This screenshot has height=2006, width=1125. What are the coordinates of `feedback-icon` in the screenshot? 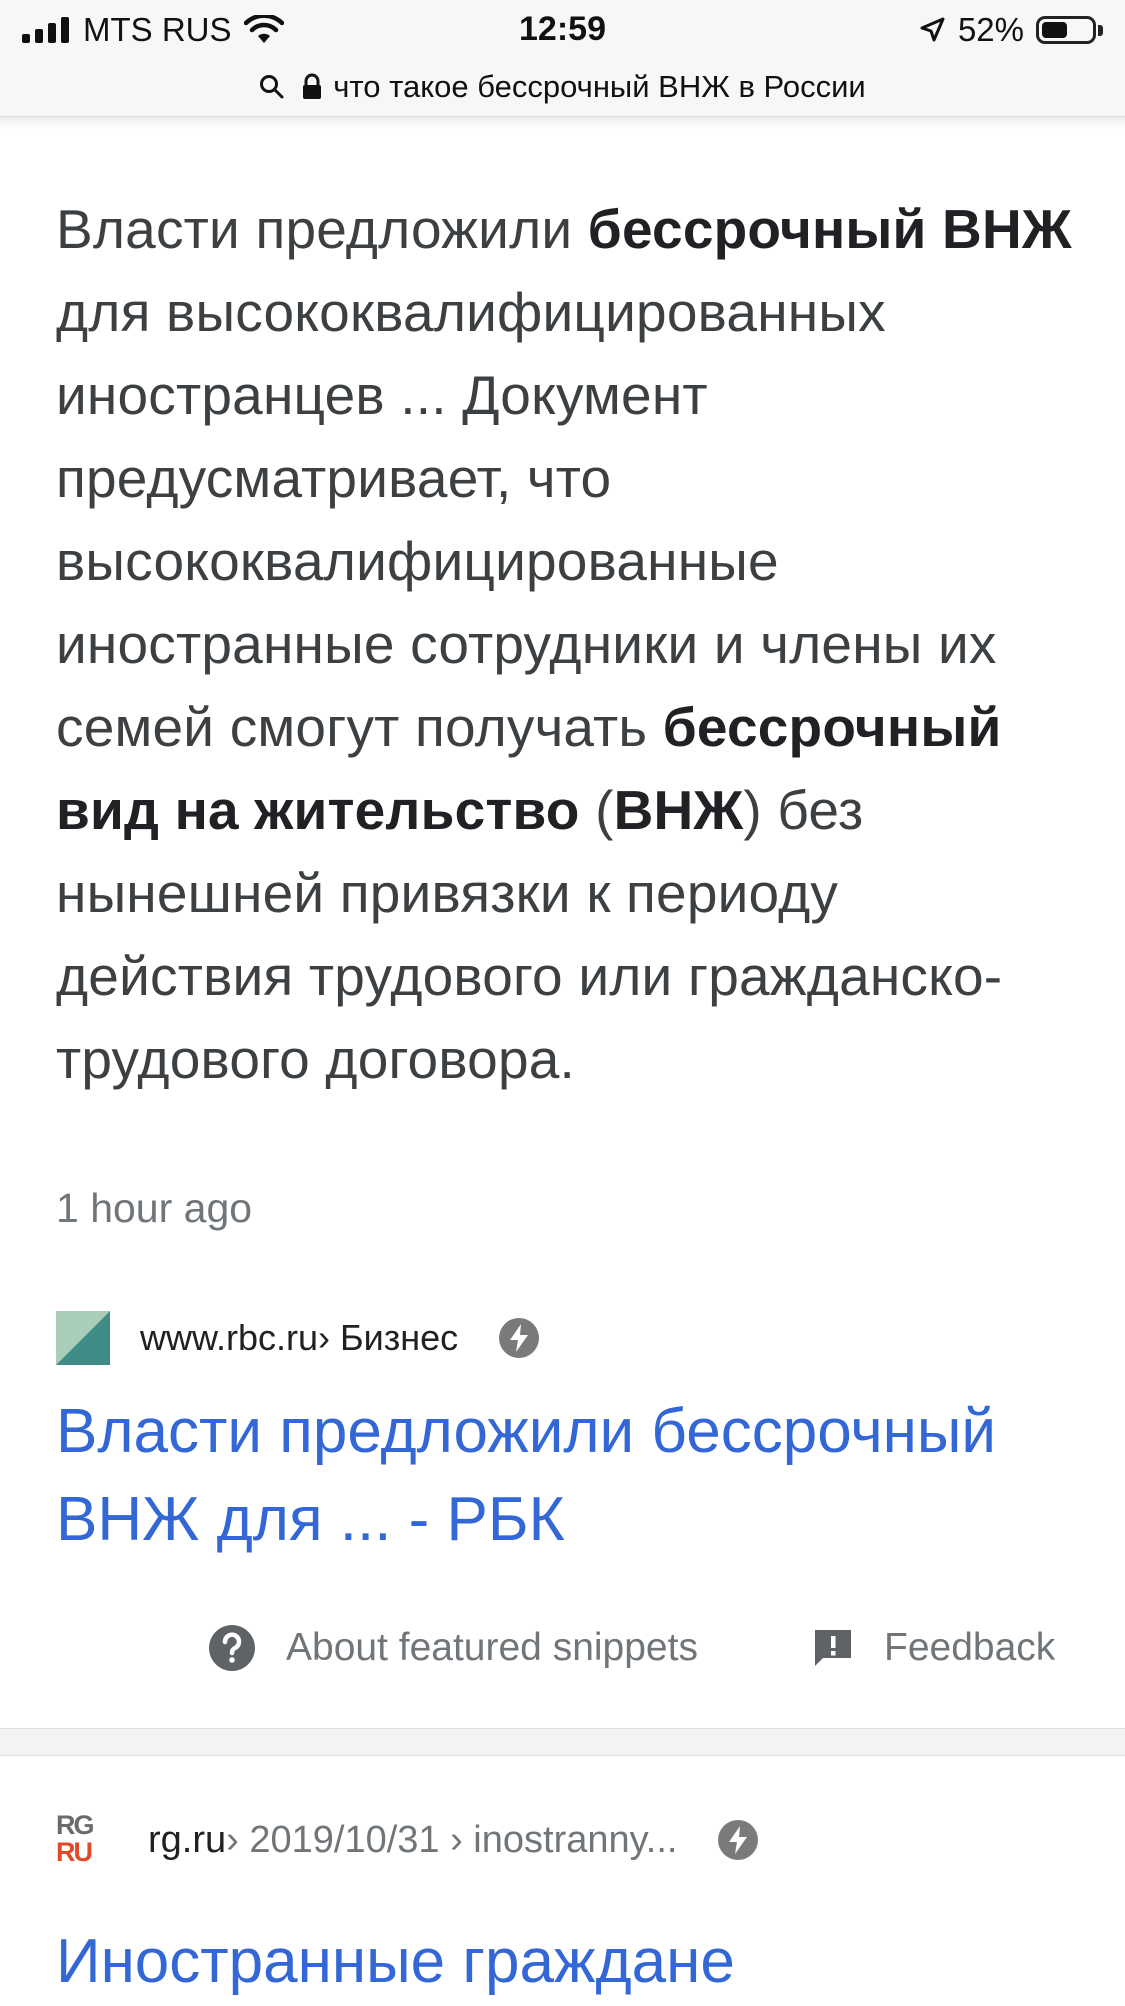 It's located at (833, 1648).